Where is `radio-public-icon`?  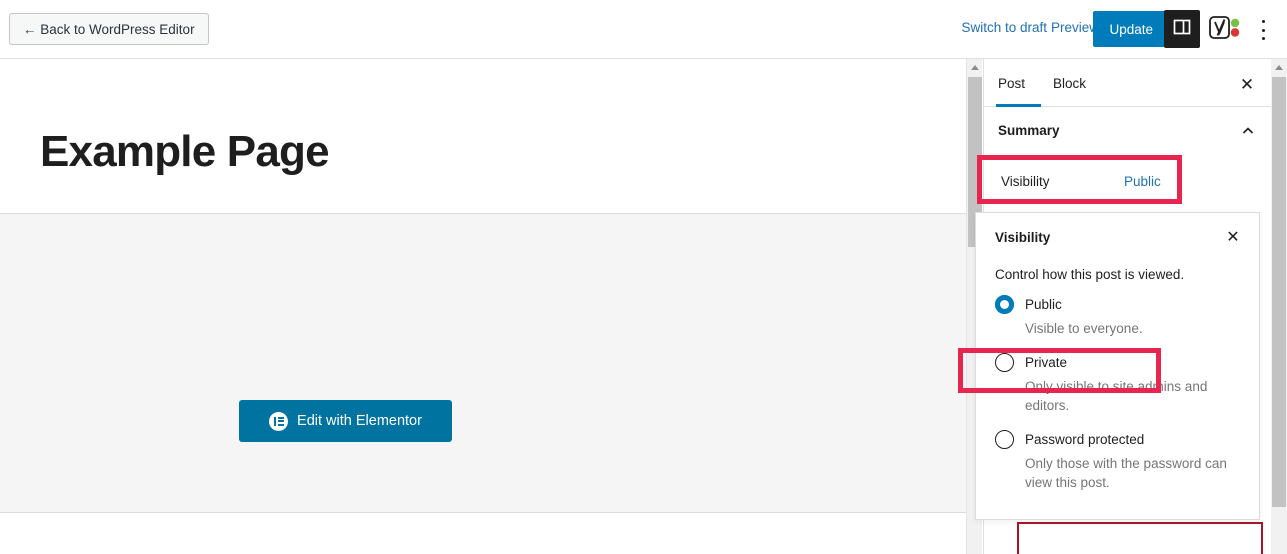
radio-public-icon is located at coordinates (1004, 304).